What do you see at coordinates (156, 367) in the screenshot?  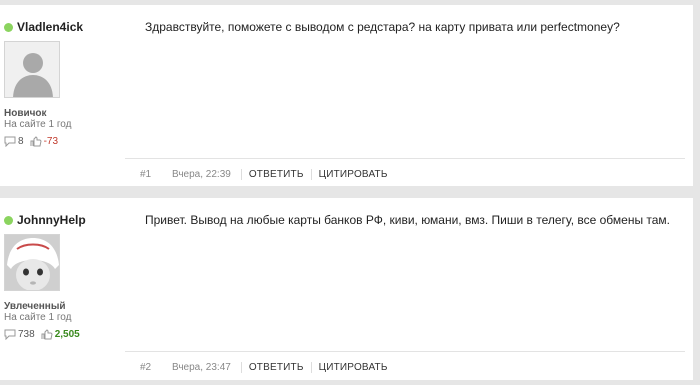 I see `post-number: #2` at bounding box center [156, 367].